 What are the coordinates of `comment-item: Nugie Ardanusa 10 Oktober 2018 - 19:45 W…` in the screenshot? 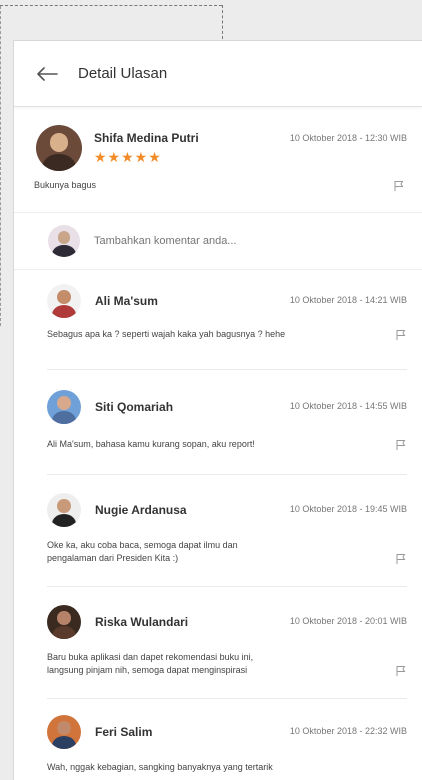 It's located at (218, 531).